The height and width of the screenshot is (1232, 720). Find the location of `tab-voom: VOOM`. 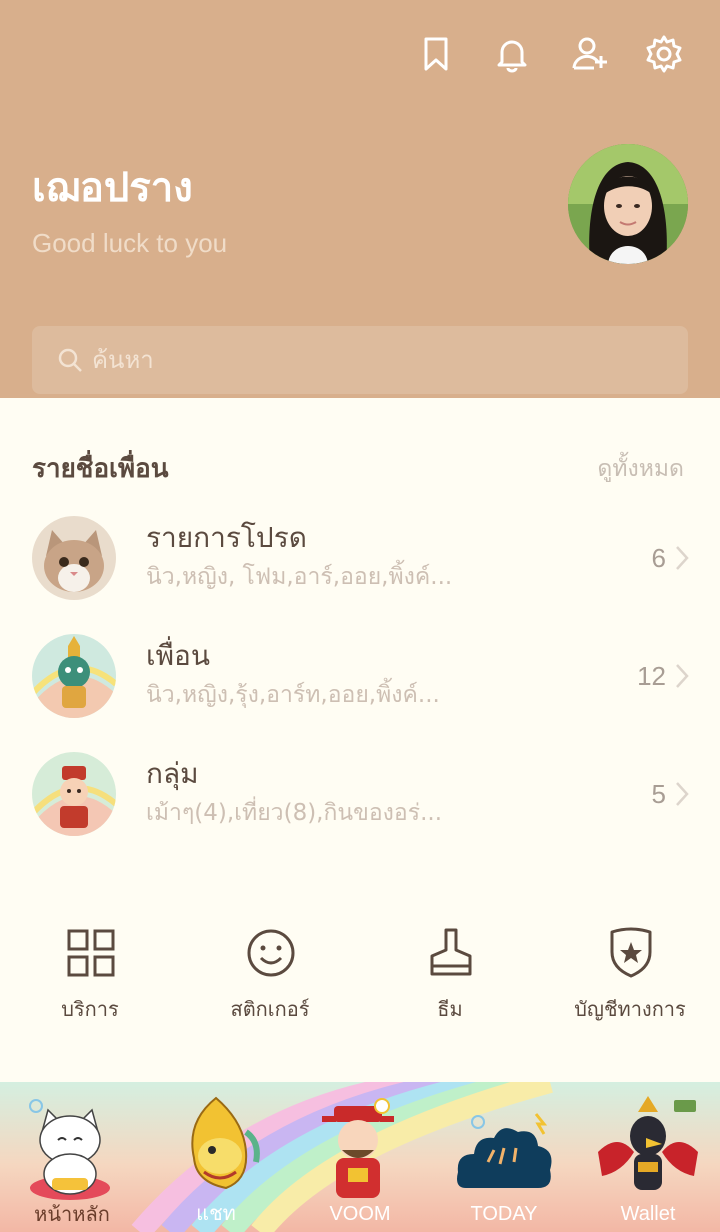

tab-voom: VOOM is located at coordinates (360, 1157).